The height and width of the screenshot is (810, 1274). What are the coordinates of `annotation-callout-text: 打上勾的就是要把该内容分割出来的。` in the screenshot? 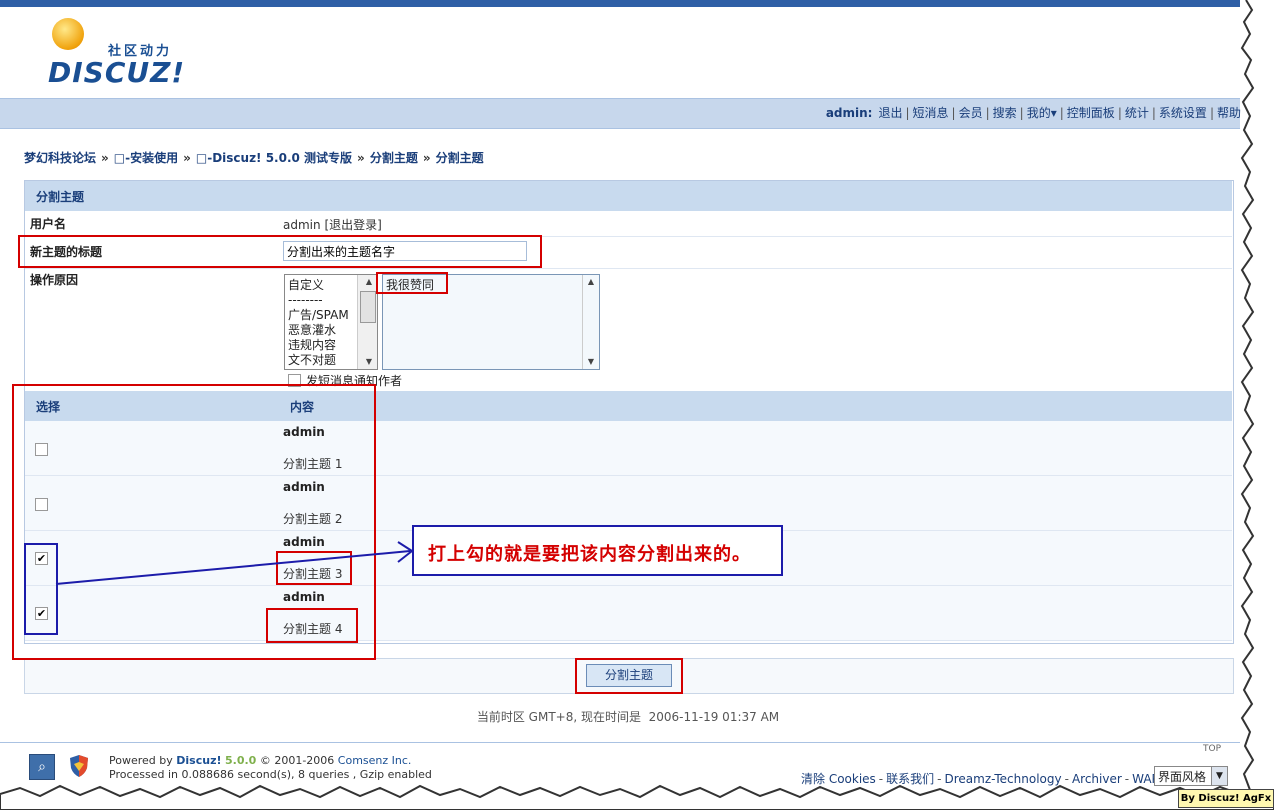 It's located at (589, 554).